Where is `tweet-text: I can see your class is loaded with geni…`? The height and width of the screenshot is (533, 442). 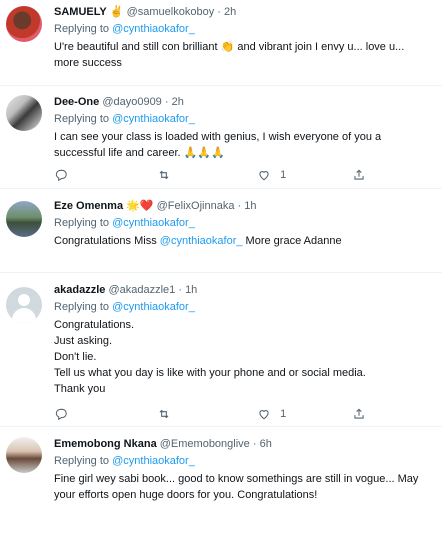 tweet-text: I can see your class is loaded with geni… is located at coordinates (243, 145).